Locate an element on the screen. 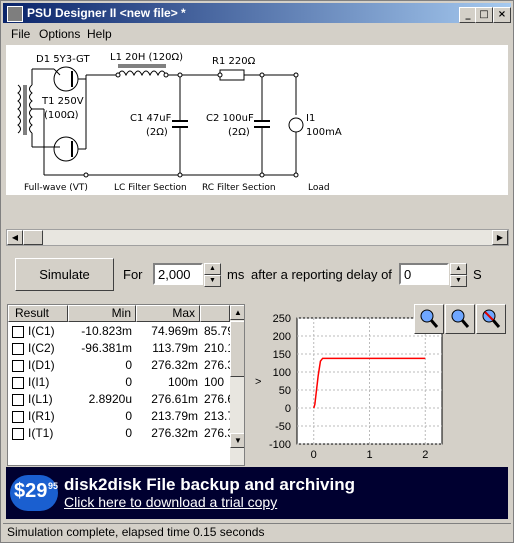  menu-options: Options is located at coordinates (59, 34).